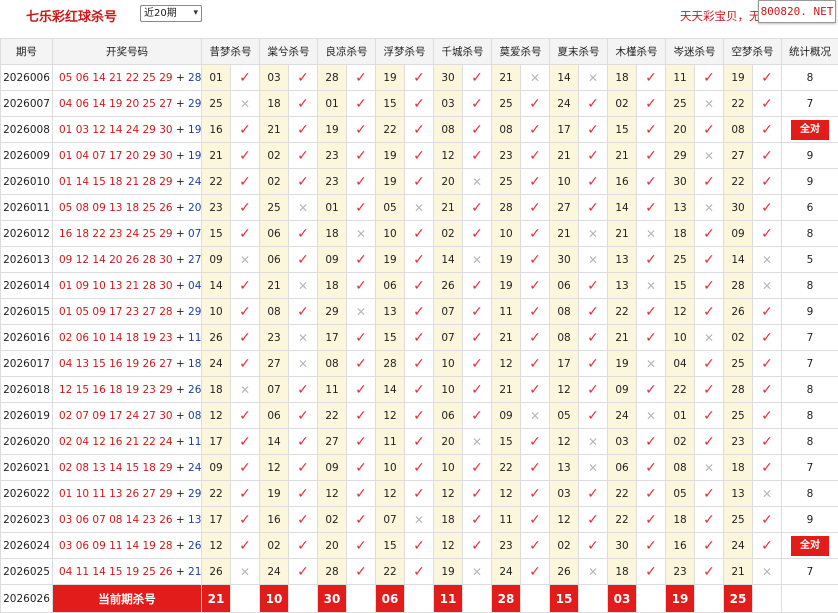  I want to click on kill-number-cell: 09, so click(738, 234).